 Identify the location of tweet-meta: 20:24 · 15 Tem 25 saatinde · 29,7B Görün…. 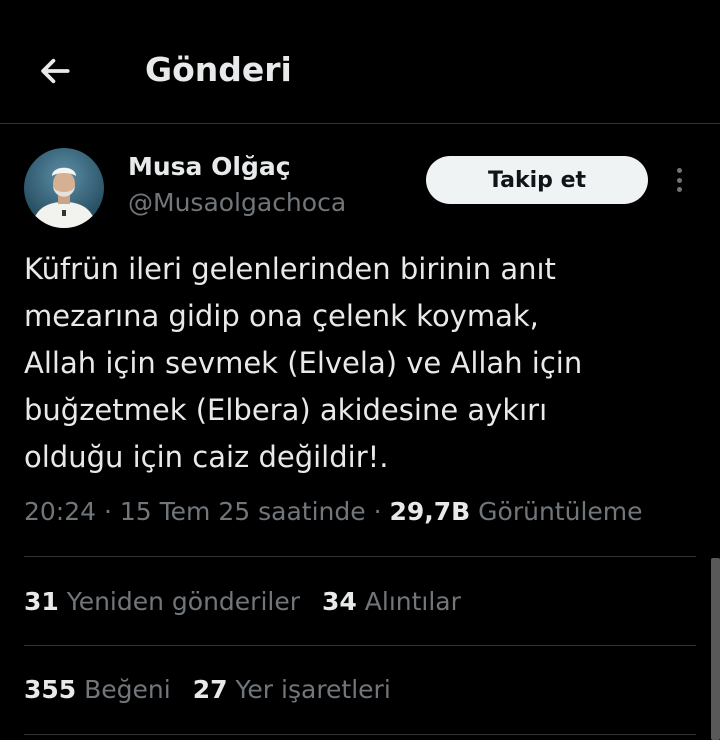
(333, 512).